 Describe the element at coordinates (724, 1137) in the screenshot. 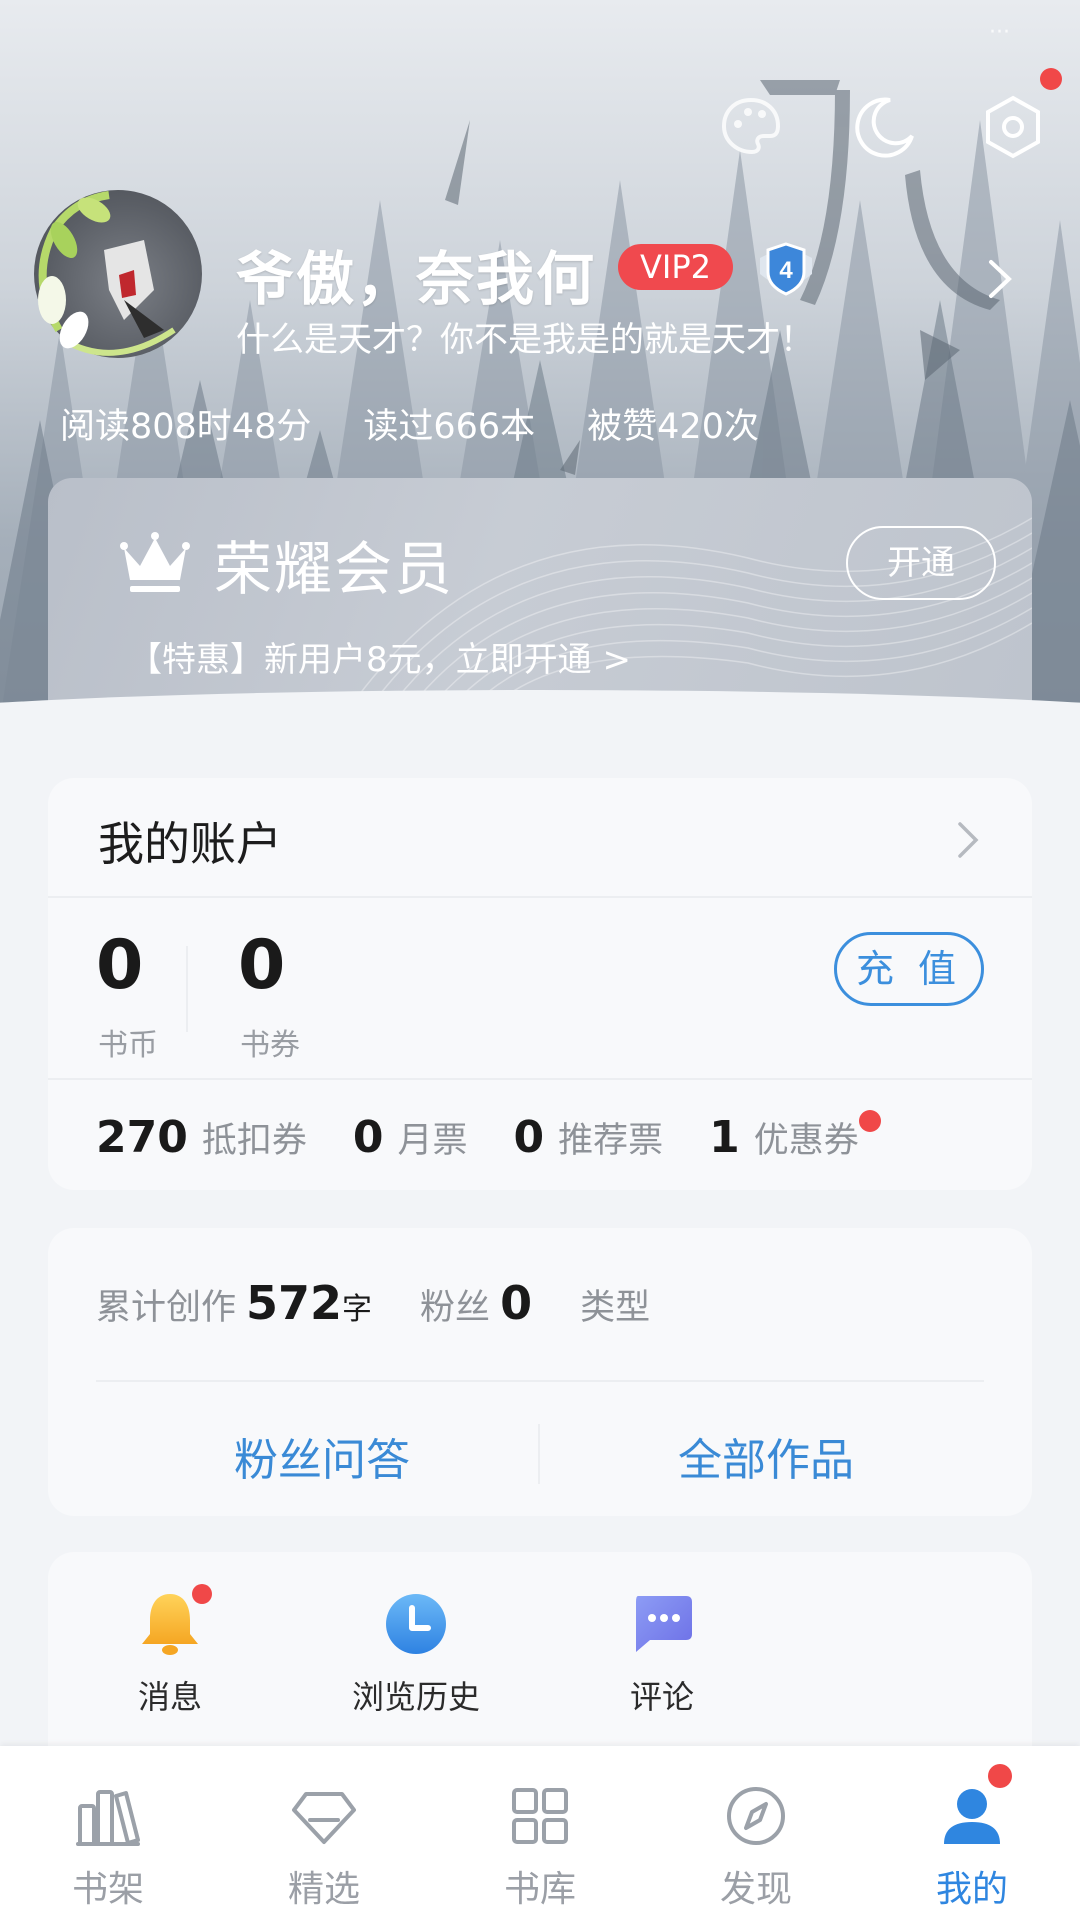

I see `ticket-value: 1` at that location.